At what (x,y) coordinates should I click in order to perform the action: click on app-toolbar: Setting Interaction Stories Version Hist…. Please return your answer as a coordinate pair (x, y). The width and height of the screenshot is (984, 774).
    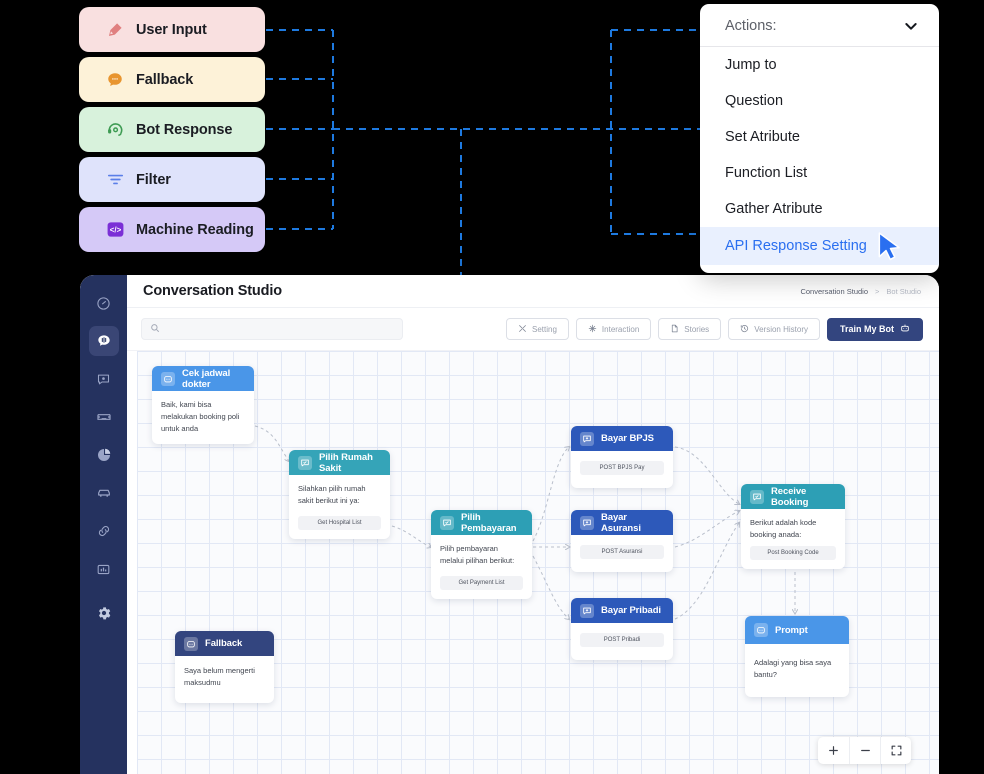
    Looking at the image, I should click on (533, 329).